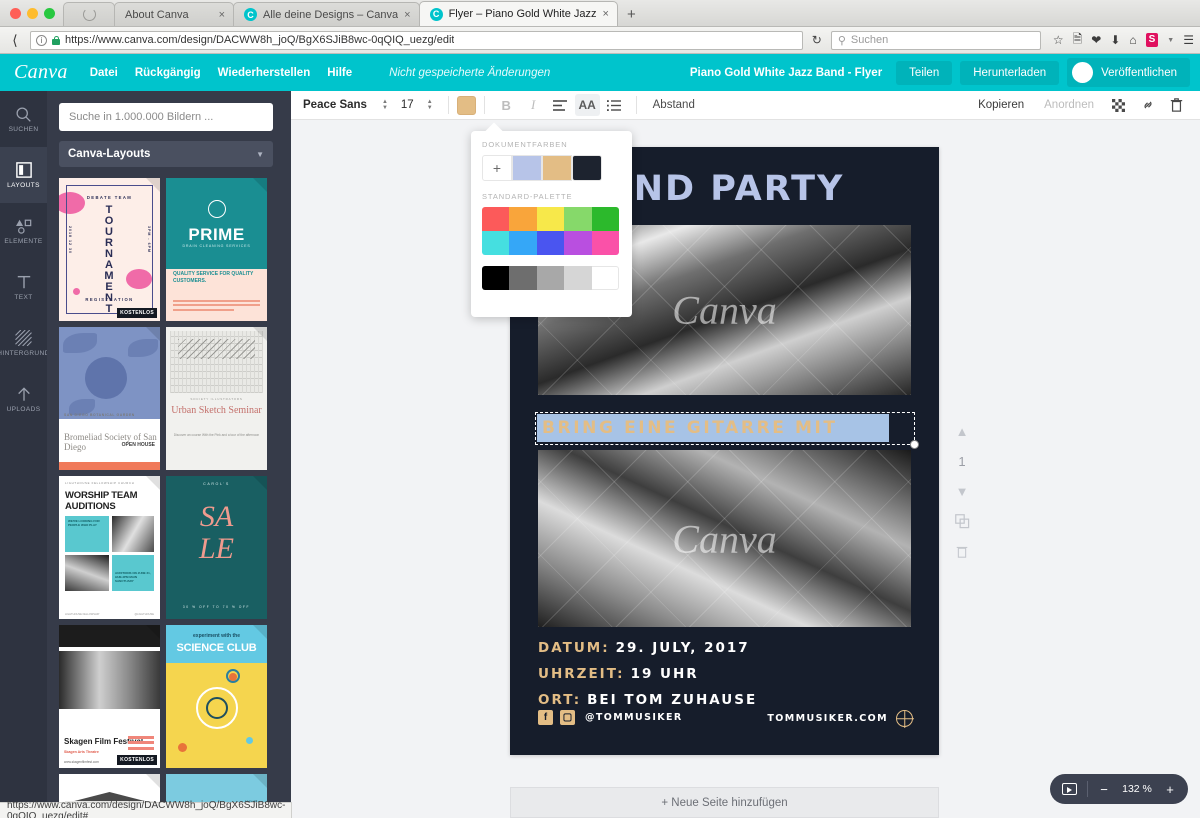 The height and width of the screenshot is (818, 1200). Describe the element at coordinates (840, 718) in the screenshot. I see `website-row: TOMMUSIKER.COM` at that location.